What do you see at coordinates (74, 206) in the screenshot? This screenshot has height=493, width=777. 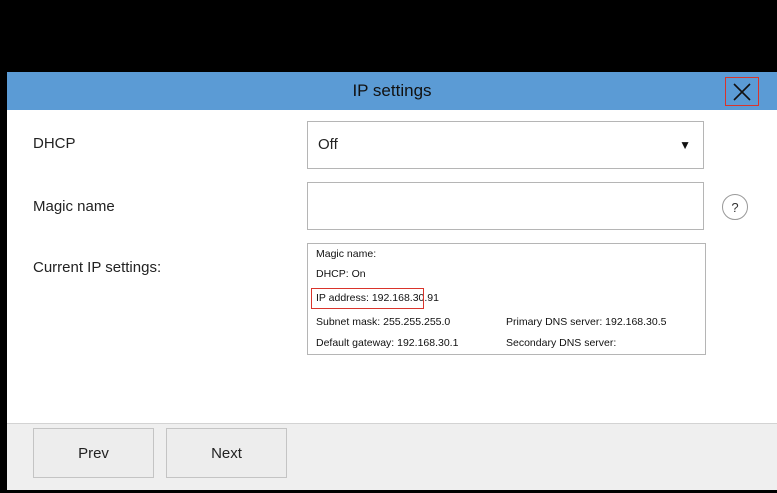 I see `magic-name-label: Magic name` at bounding box center [74, 206].